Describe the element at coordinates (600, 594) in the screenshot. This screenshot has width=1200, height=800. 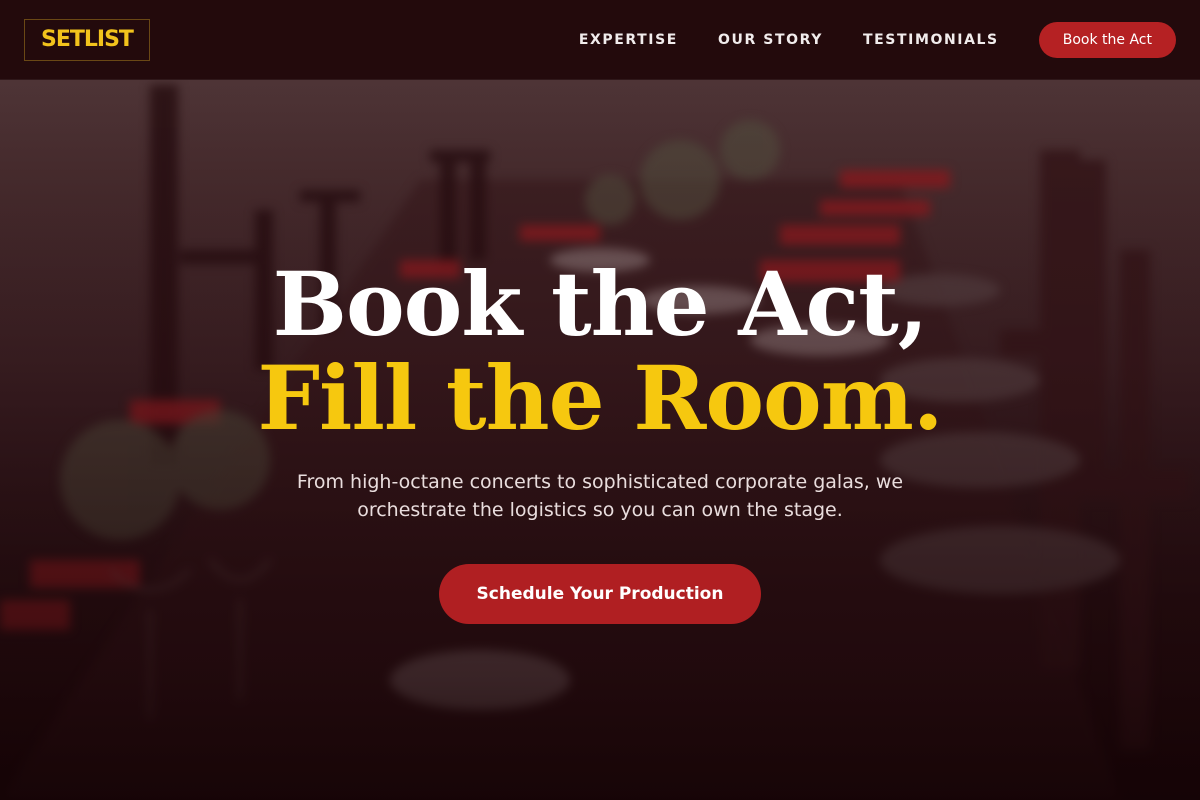
I see `schedule-production-button: Schedule Your Production` at that location.